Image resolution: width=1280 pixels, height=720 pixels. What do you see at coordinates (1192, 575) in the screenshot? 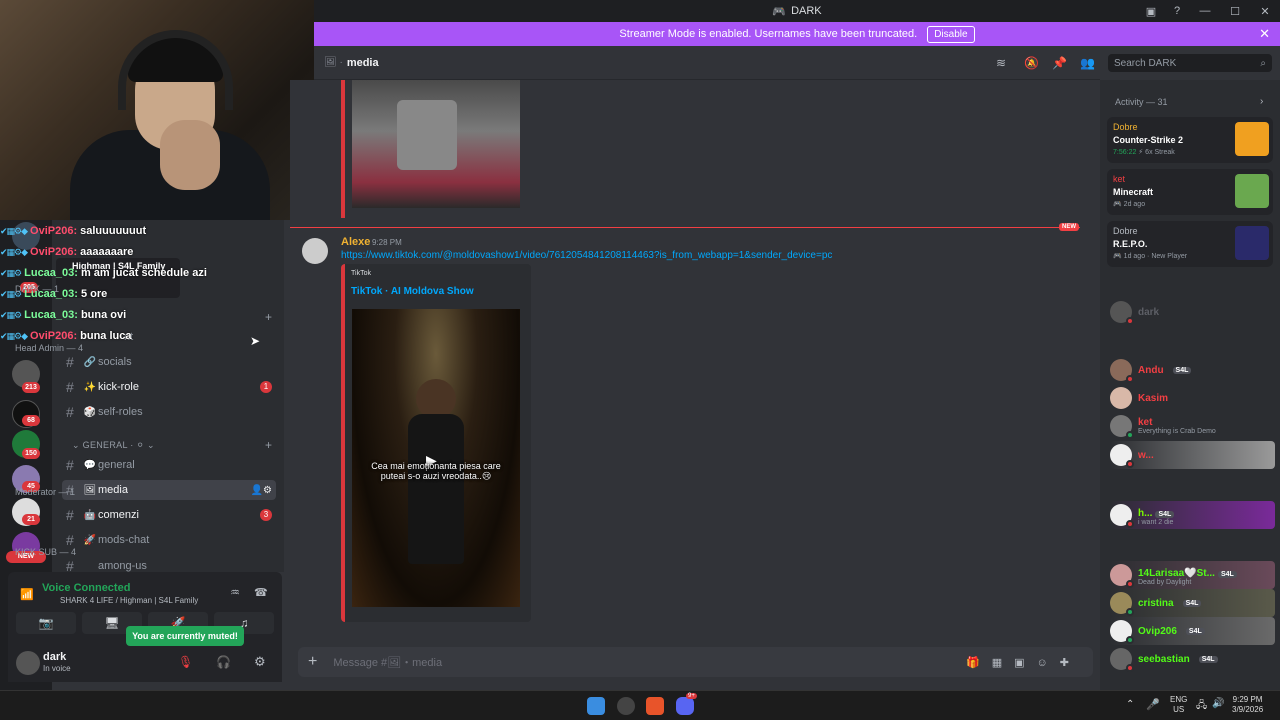
I see `member-row: 14Larisaa🤍St... S4L Dead by Daylight` at bounding box center [1192, 575].